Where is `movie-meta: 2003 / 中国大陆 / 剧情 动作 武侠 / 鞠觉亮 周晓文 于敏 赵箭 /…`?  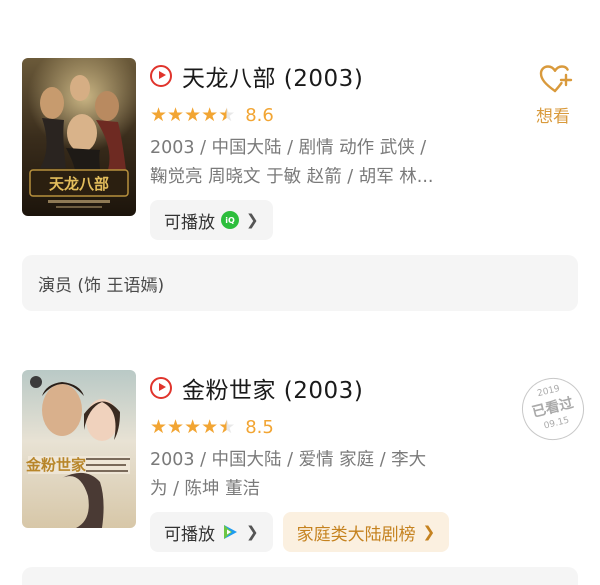
movie-meta: 2003 / 中国大陆 / 剧情 动作 武侠 / 鞠觉亮 周晓文 于敏 赵箭 /… is located at coordinates (315, 163).